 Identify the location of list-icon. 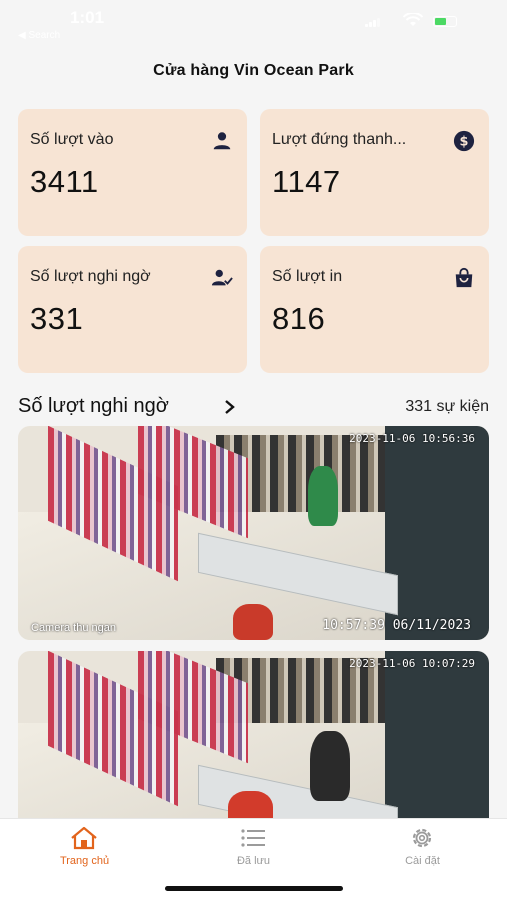
(253, 838).